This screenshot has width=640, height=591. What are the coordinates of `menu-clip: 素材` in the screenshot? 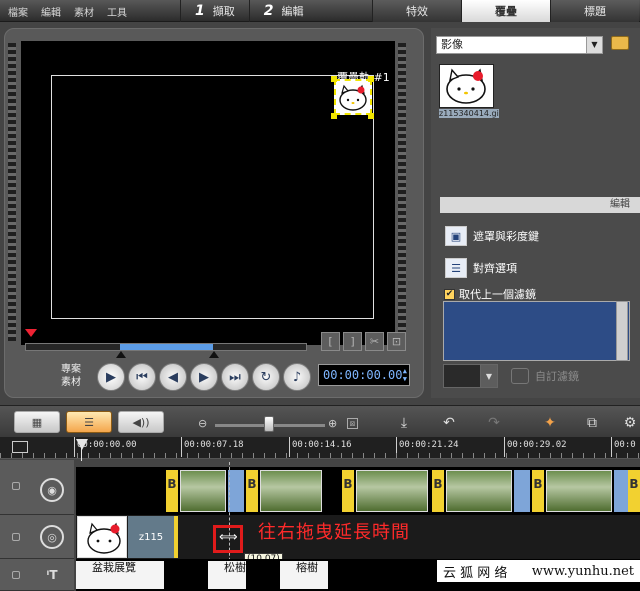 It's located at (84, 11).